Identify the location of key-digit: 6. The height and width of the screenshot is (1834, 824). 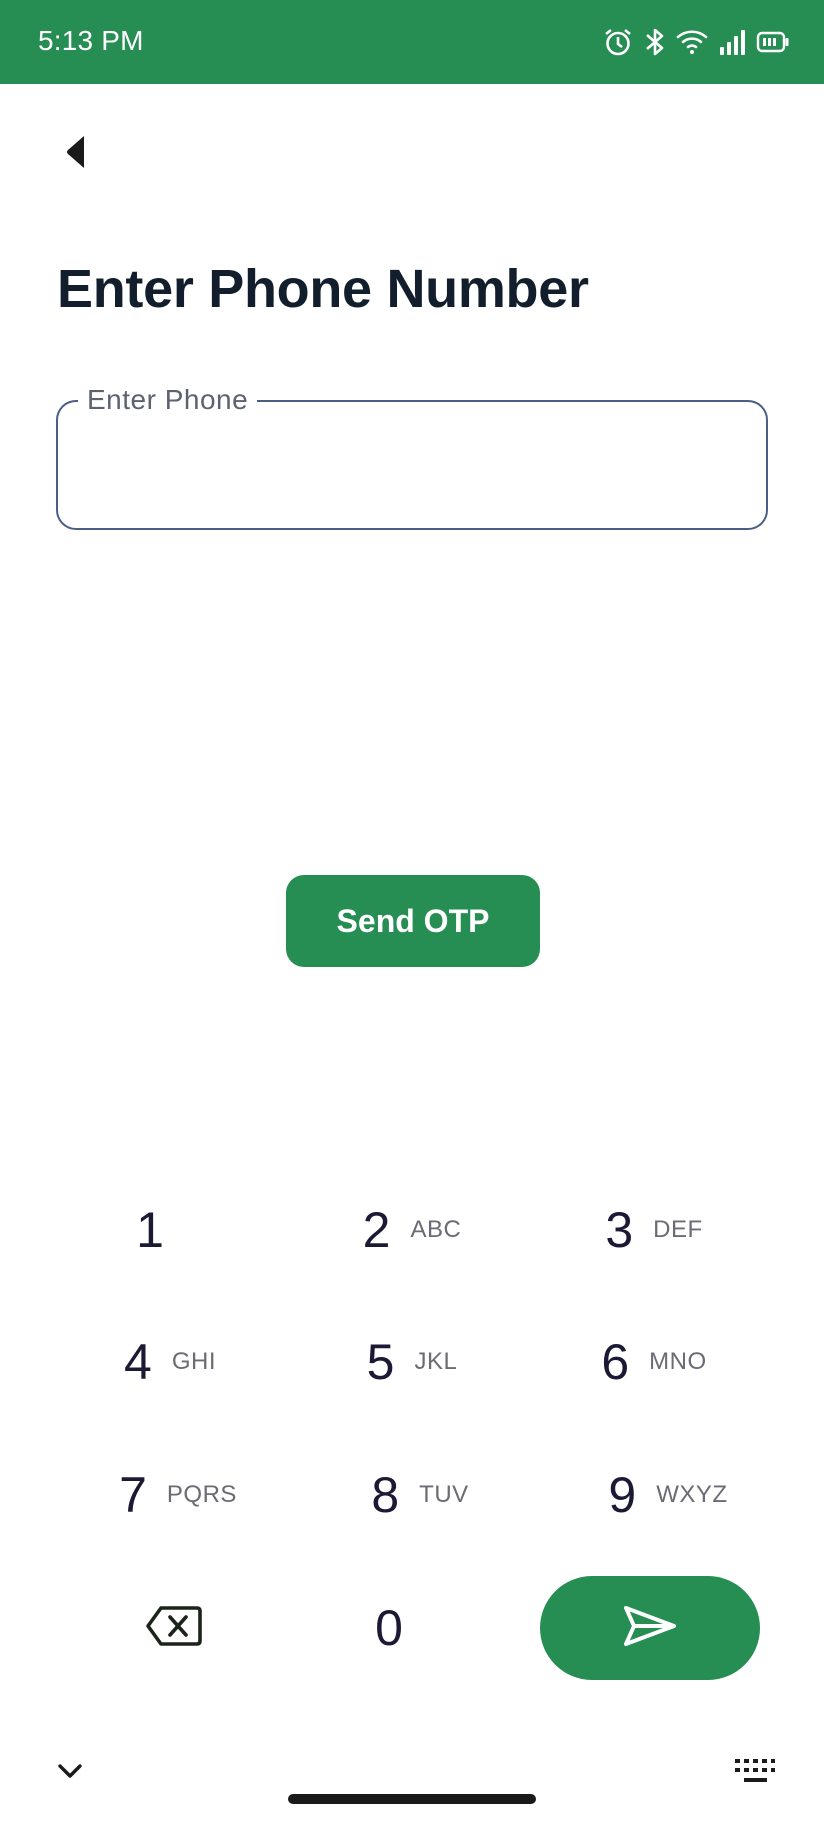
(615, 1362).